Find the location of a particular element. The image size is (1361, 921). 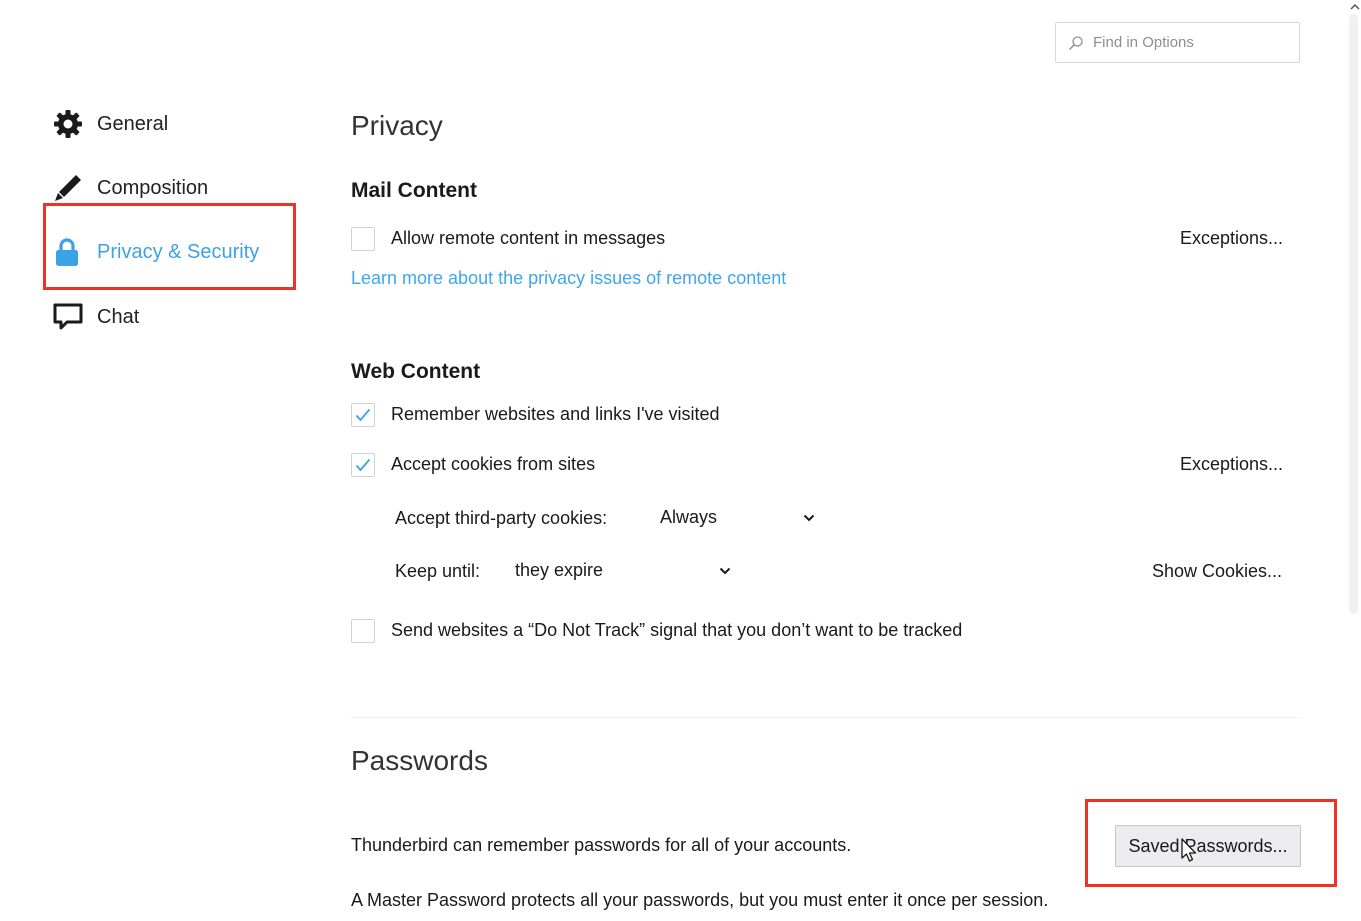

keep-until-value: they expire is located at coordinates (559, 570).